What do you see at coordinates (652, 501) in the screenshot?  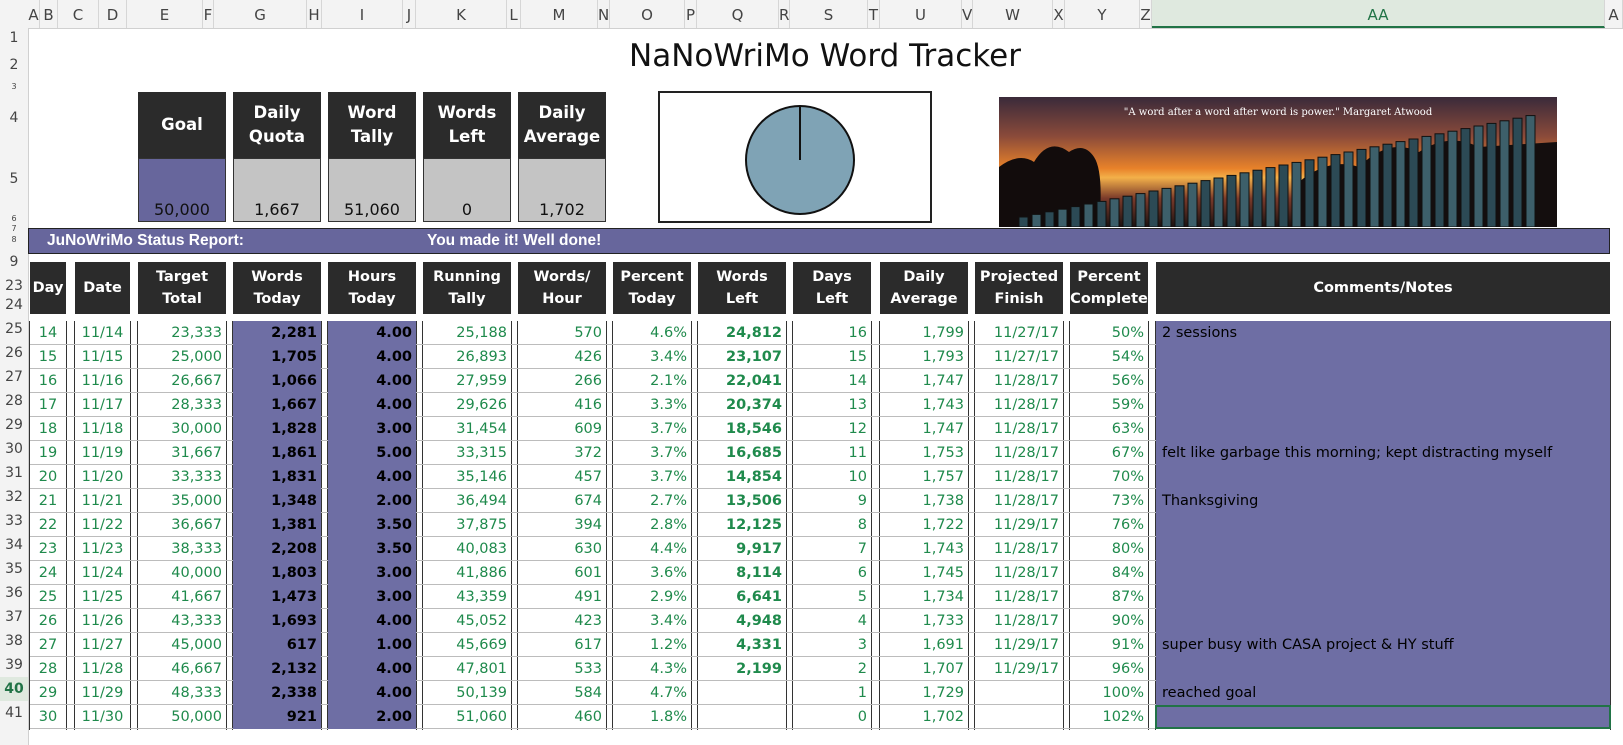 I see `cell-pct_today: 2.7%` at bounding box center [652, 501].